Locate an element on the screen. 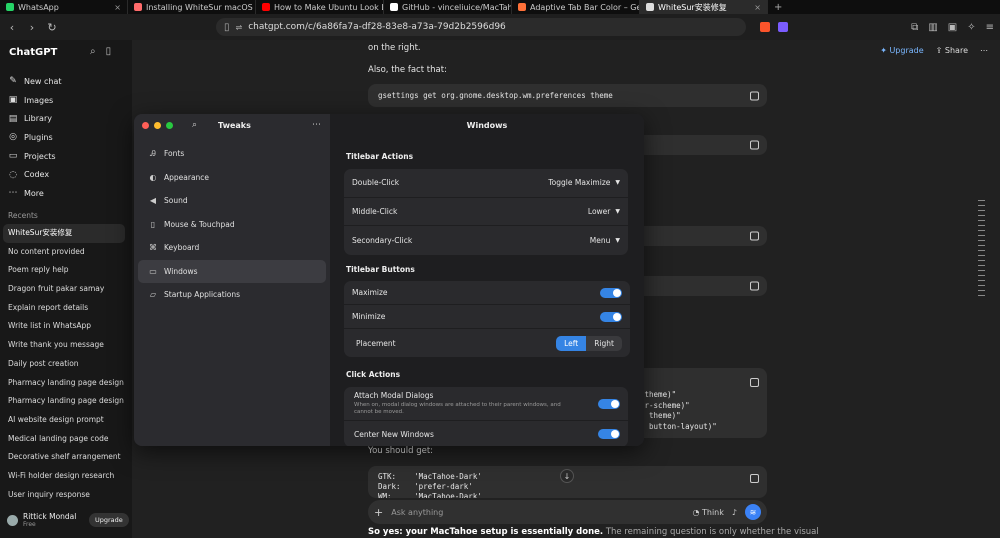  recent-chat-item: Write thank you message is located at coordinates (64, 345).